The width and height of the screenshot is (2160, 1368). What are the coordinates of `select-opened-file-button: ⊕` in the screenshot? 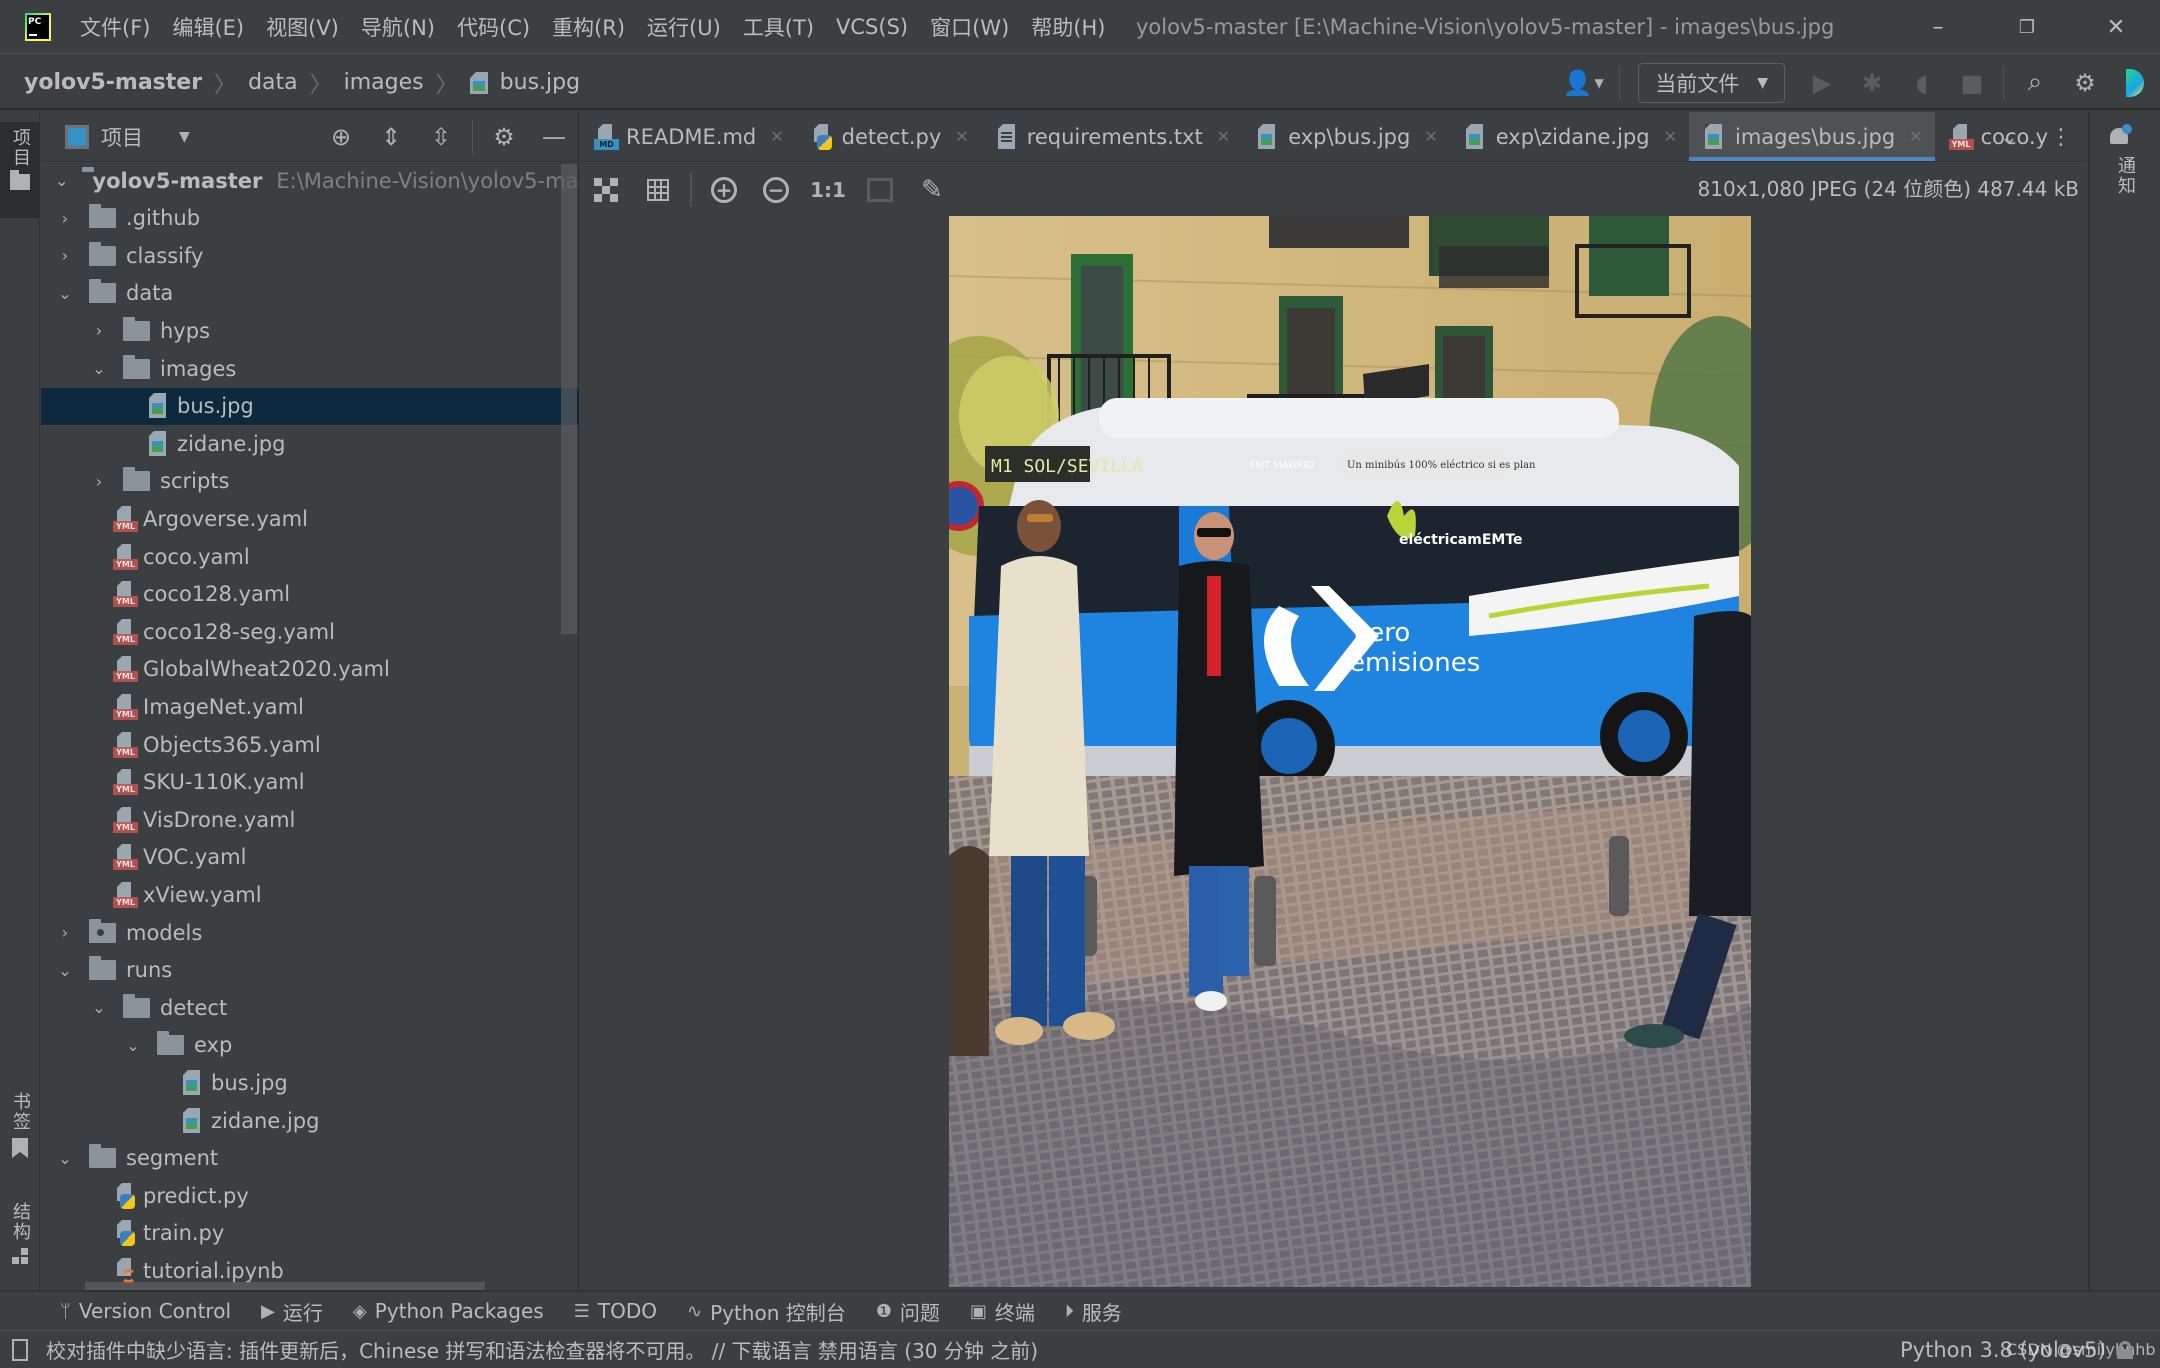 It's located at (341, 137).